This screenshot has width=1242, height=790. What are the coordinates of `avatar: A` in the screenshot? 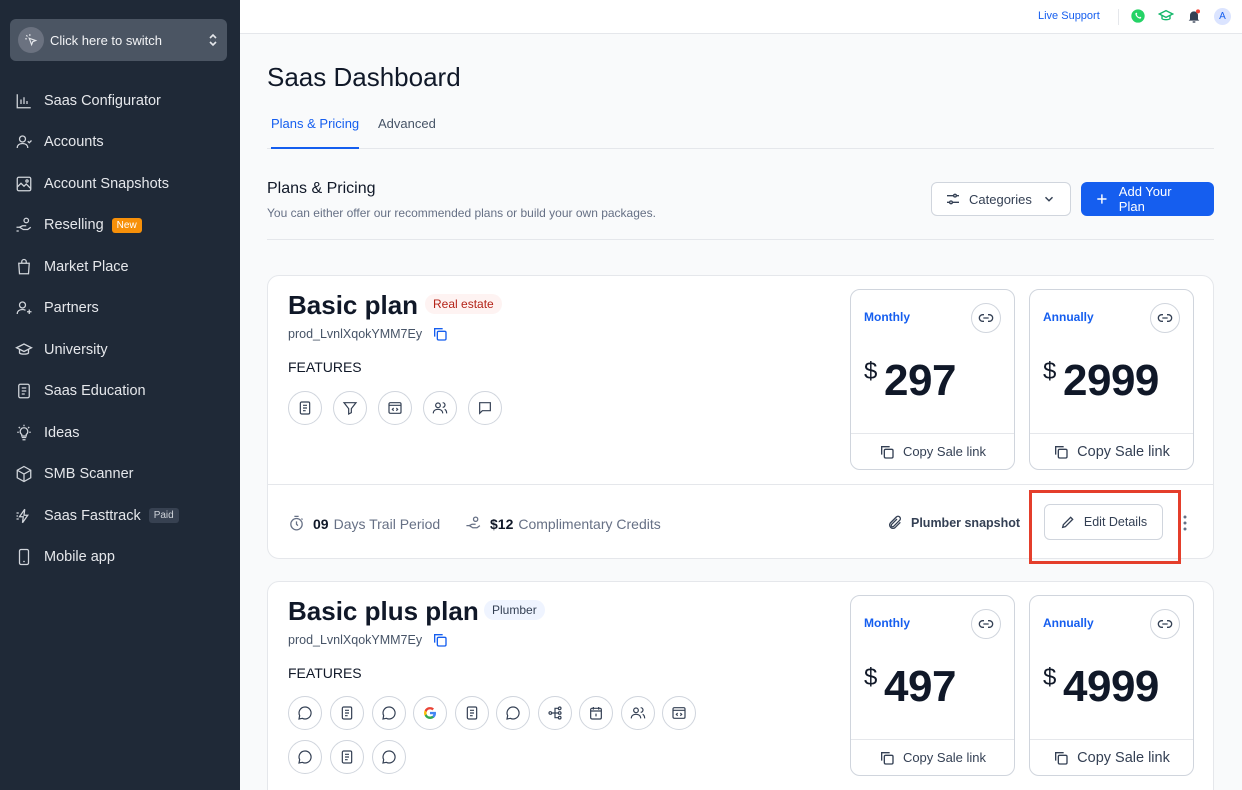 It's located at (1222, 16).